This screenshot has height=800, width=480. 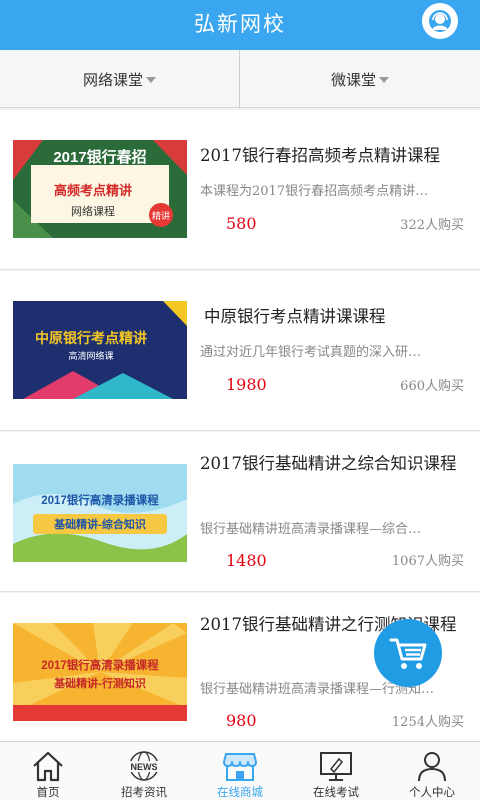 I want to click on tab-profile: 个人中心, so click(x=432, y=771).